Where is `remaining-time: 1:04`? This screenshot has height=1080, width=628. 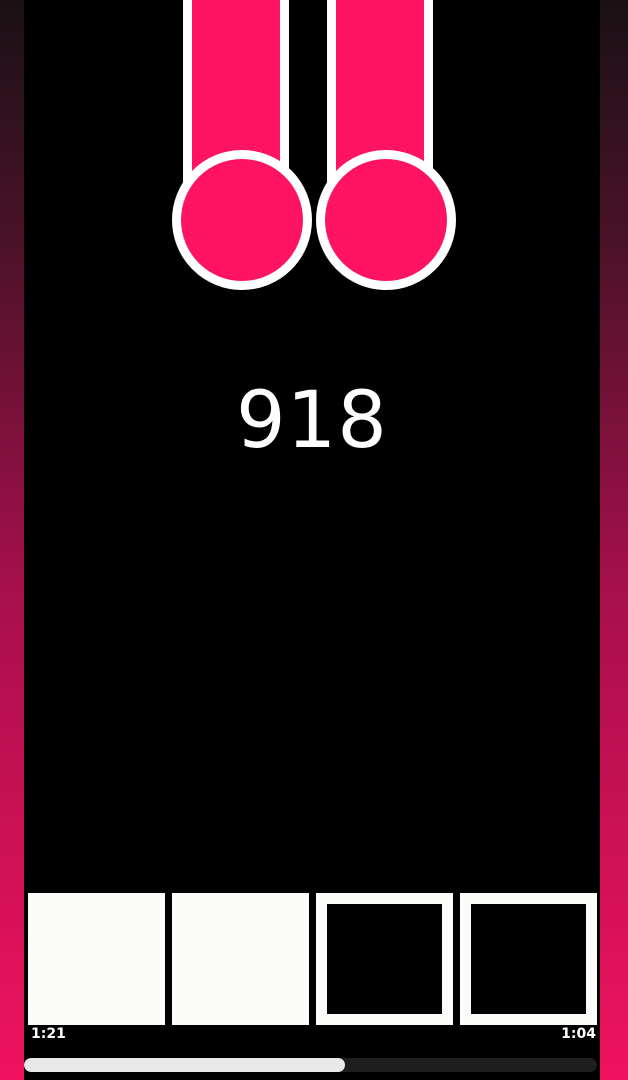
remaining-time: 1:04 is located at coordinates (578, 1034).